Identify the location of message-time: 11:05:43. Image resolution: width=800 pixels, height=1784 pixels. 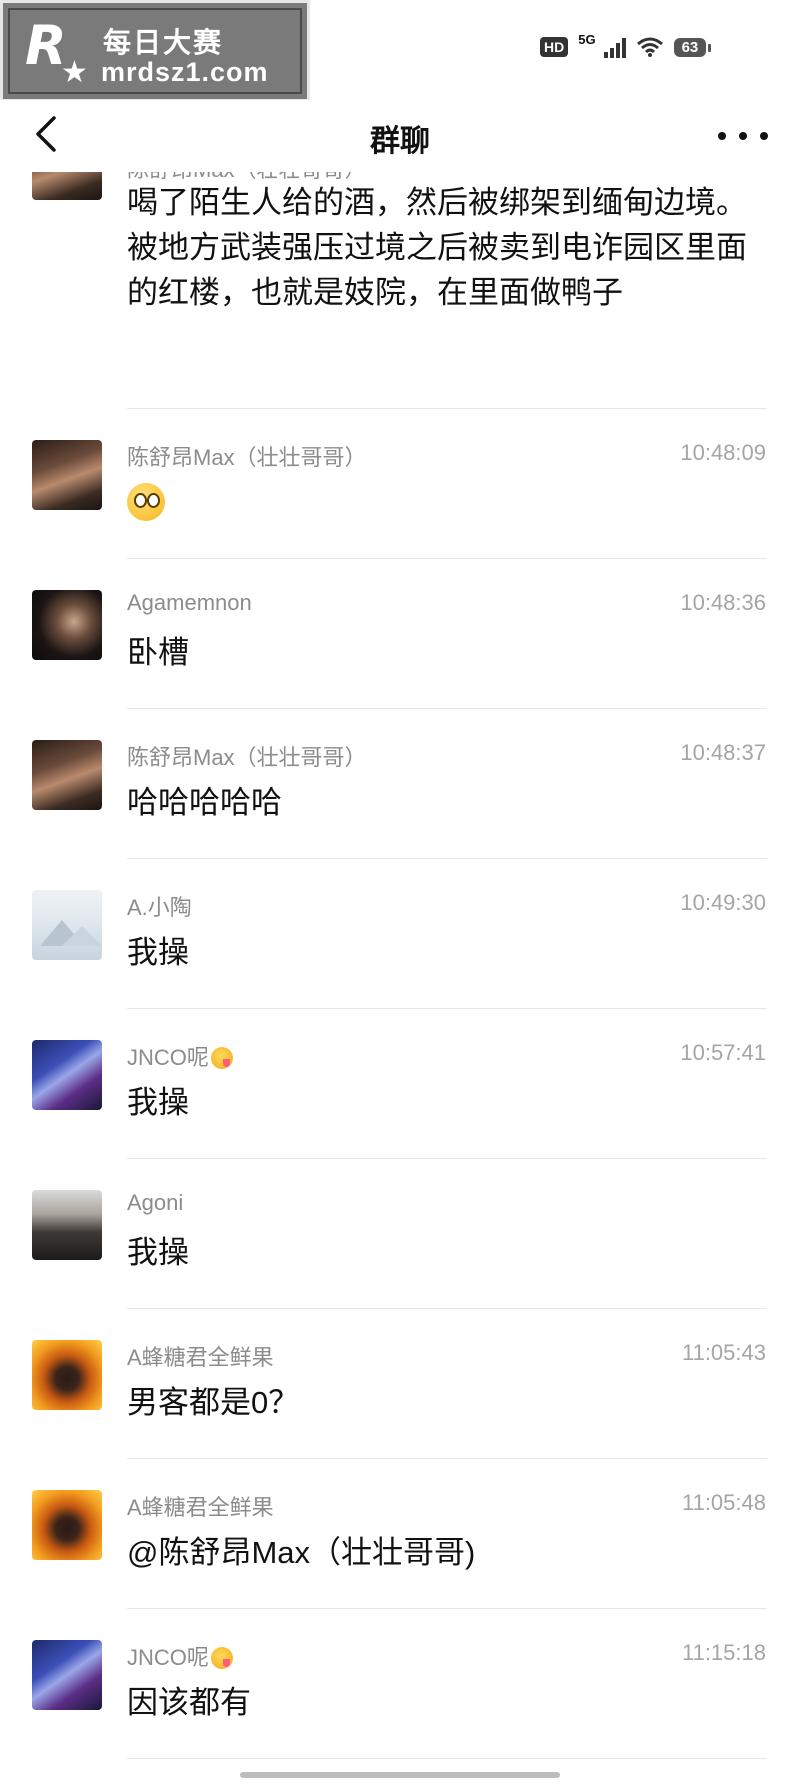
(723, 1352).